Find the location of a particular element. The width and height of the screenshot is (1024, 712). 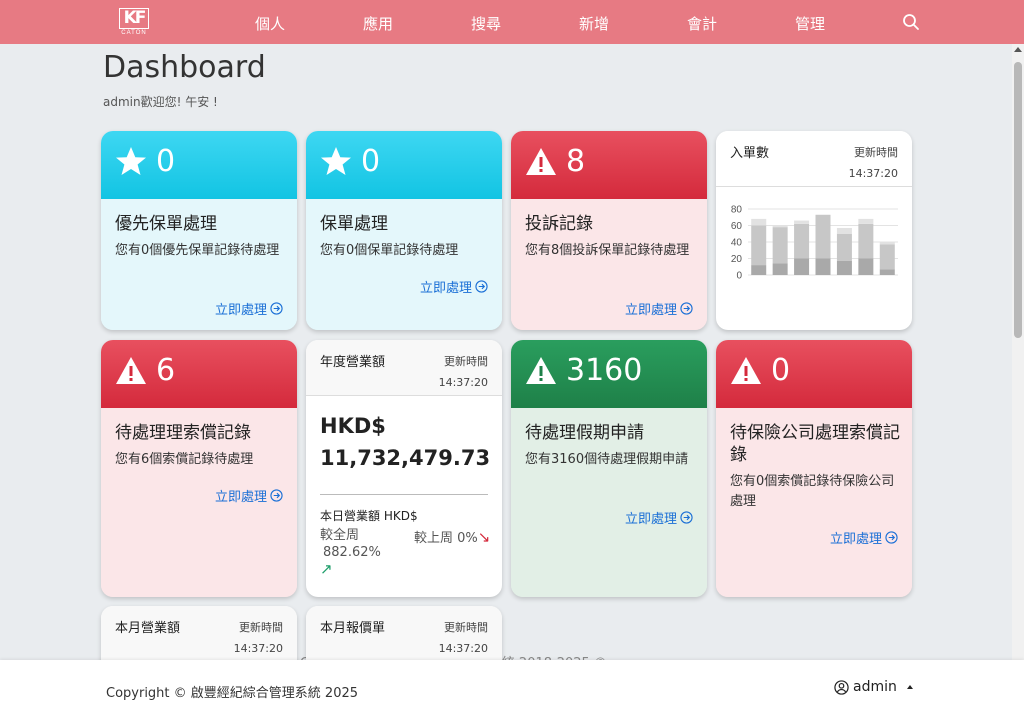

top-navbar: KF CATON 個人 應用 搜尋 新增 會計 管理 is located at coordinates (512, 22).